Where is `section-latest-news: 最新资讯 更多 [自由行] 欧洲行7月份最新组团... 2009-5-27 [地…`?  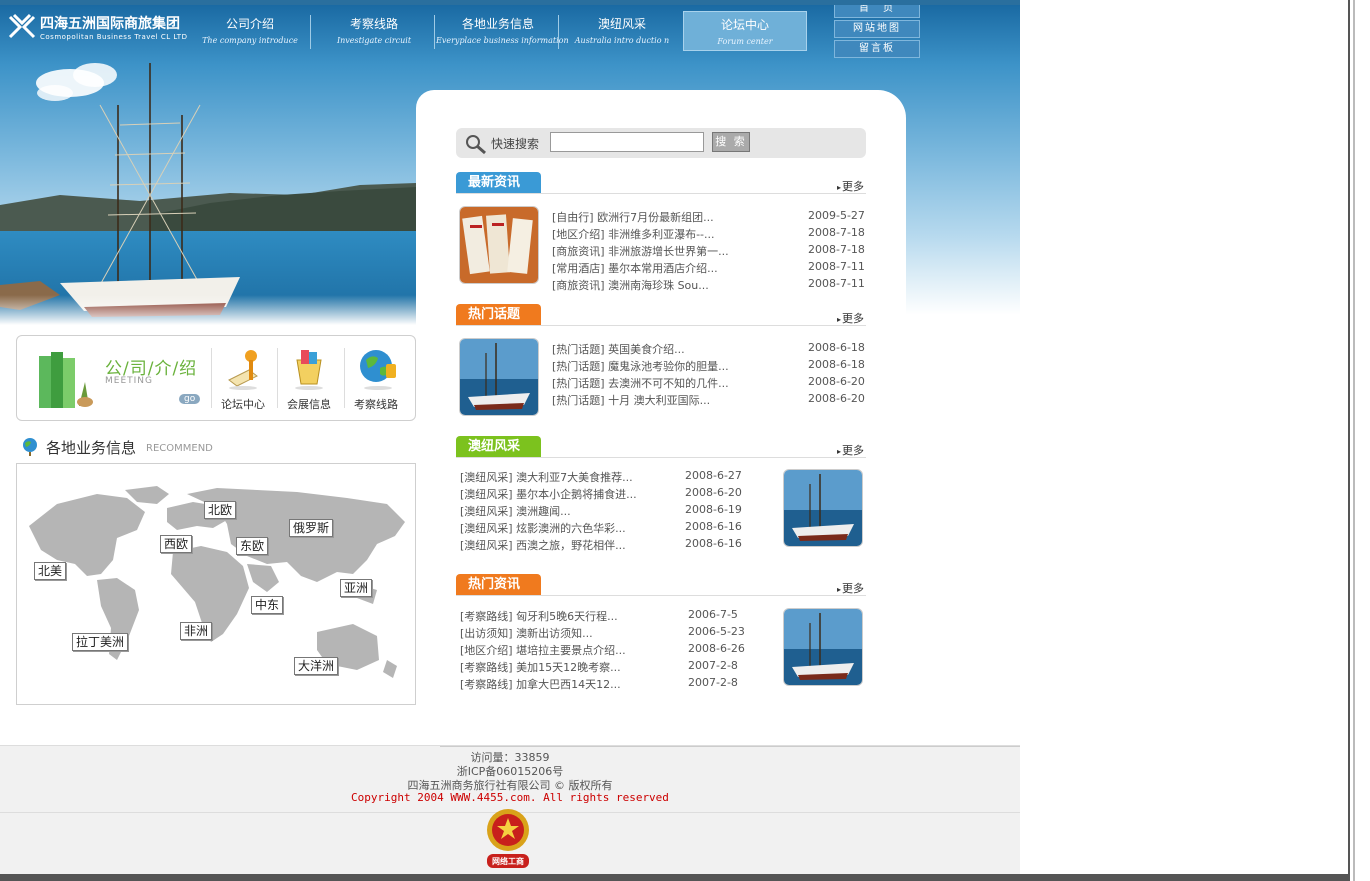 section-latest-news: 最新资讯 更多 [自由行] 欧洲行7月份最新组团... 2009-5-27 [地… is located at coordinates (661, 232).